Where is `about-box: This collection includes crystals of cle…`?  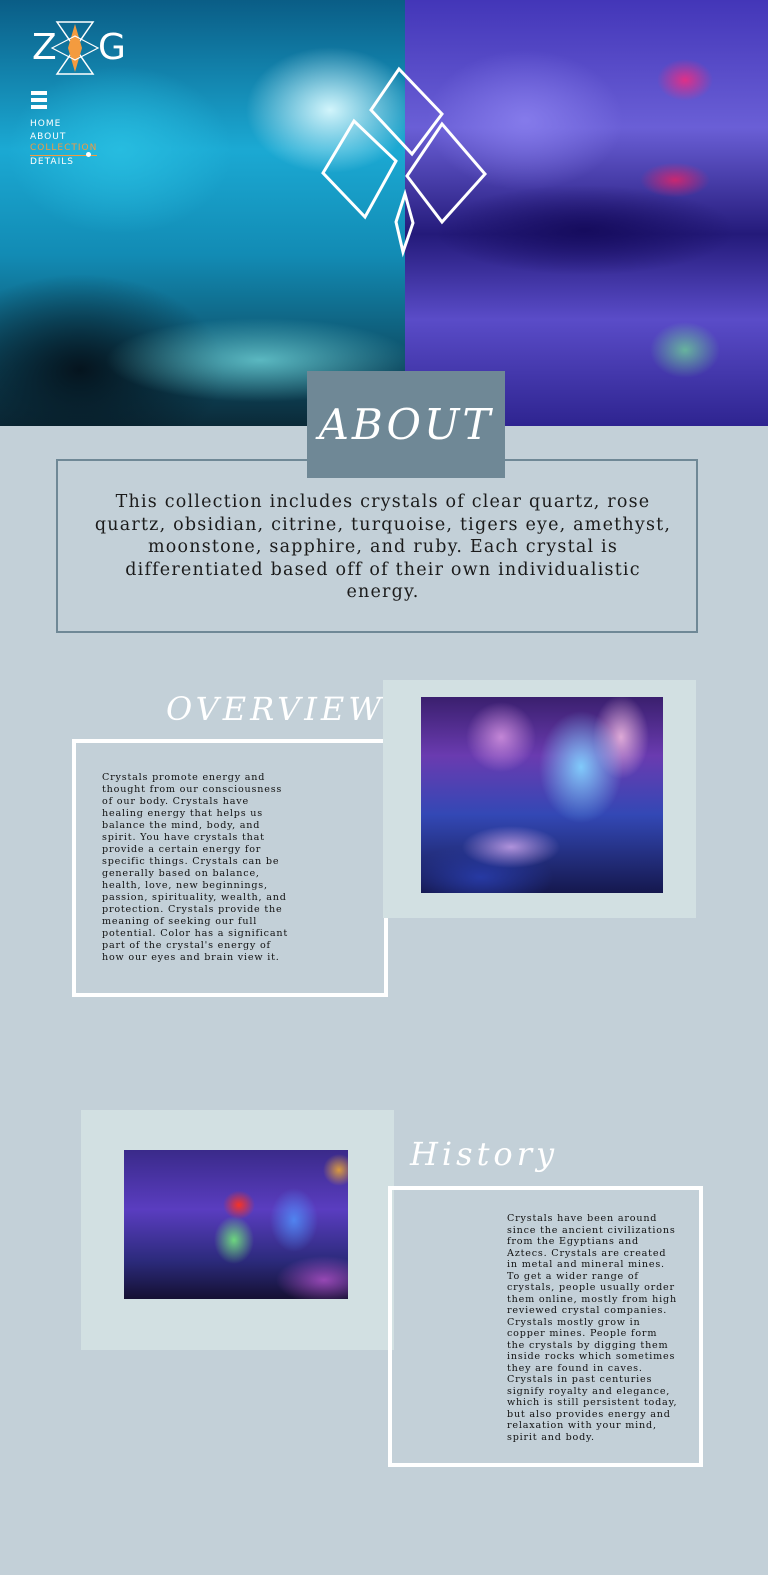 about-box: This collection includes crystals of cle… is located at coordinates (377, 546).